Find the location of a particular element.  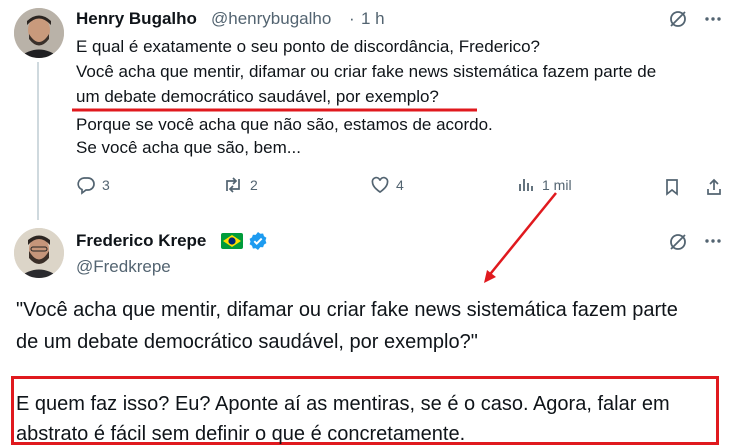

avatar-henry-image is located at coordinates (39, 33).